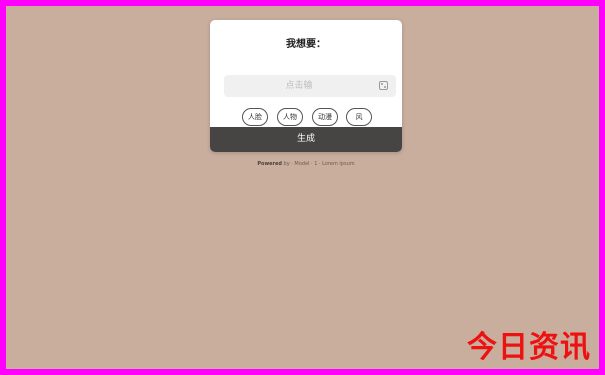 The image size is (605, 375). I want to click on generate-button: 生成, so click(306, 139).